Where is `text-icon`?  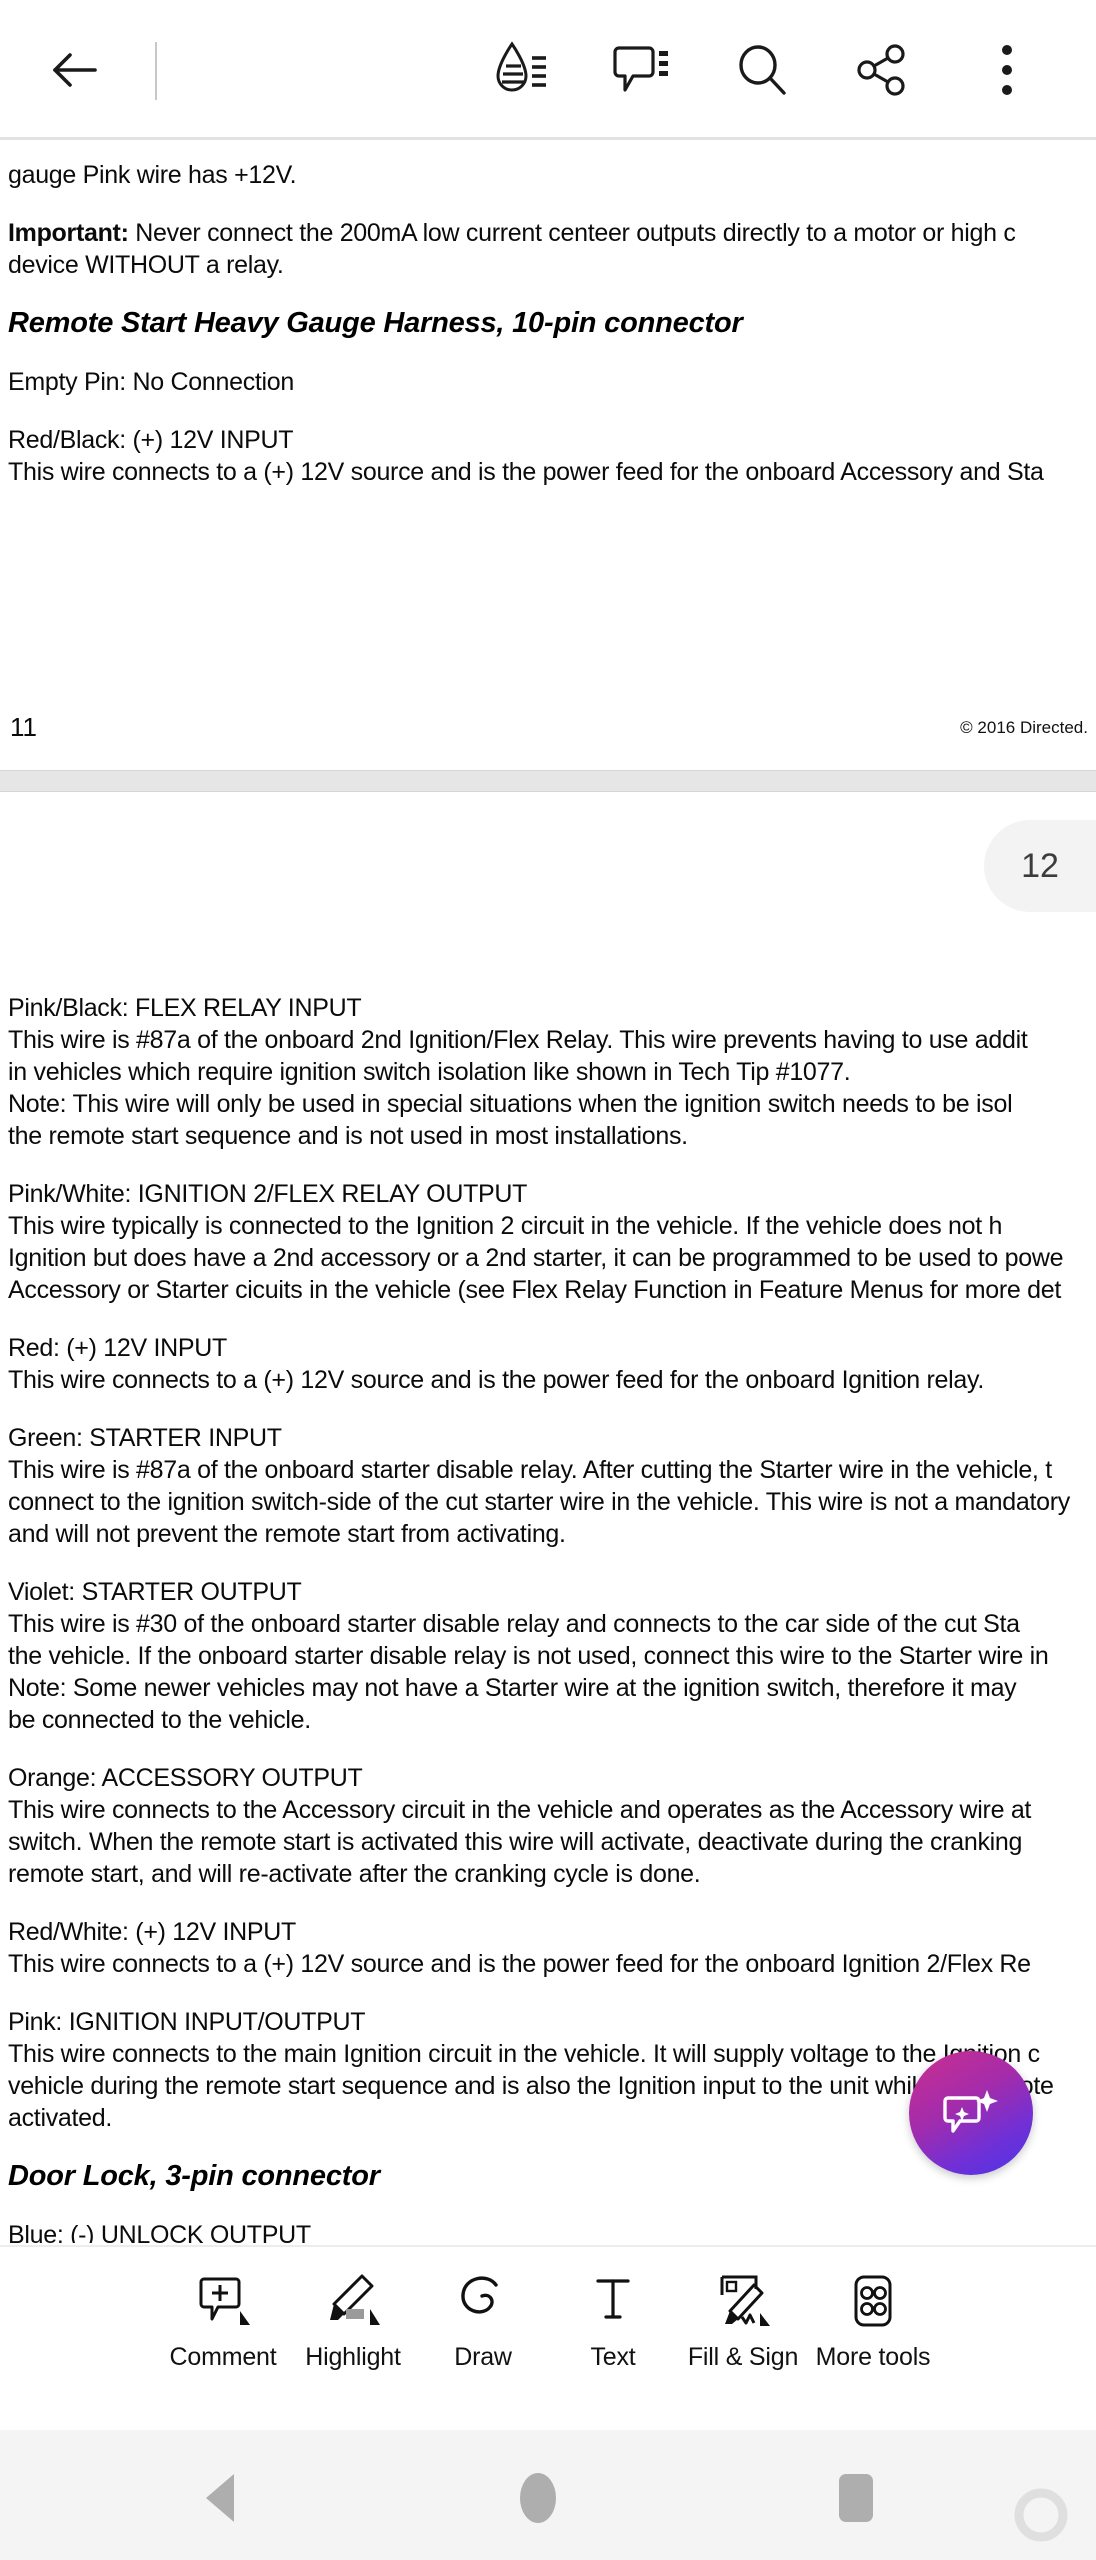
text-icon is located at coordinates (613, 2302).